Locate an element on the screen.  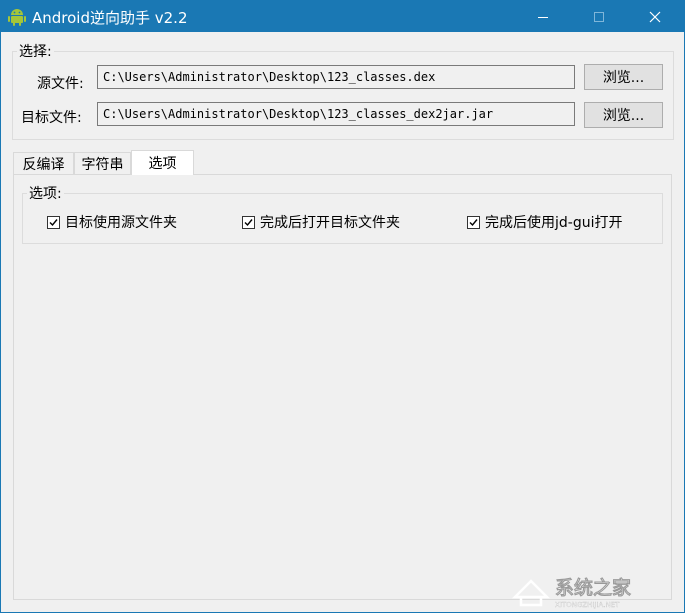
maximize-button is located at coordinates (599, 16).